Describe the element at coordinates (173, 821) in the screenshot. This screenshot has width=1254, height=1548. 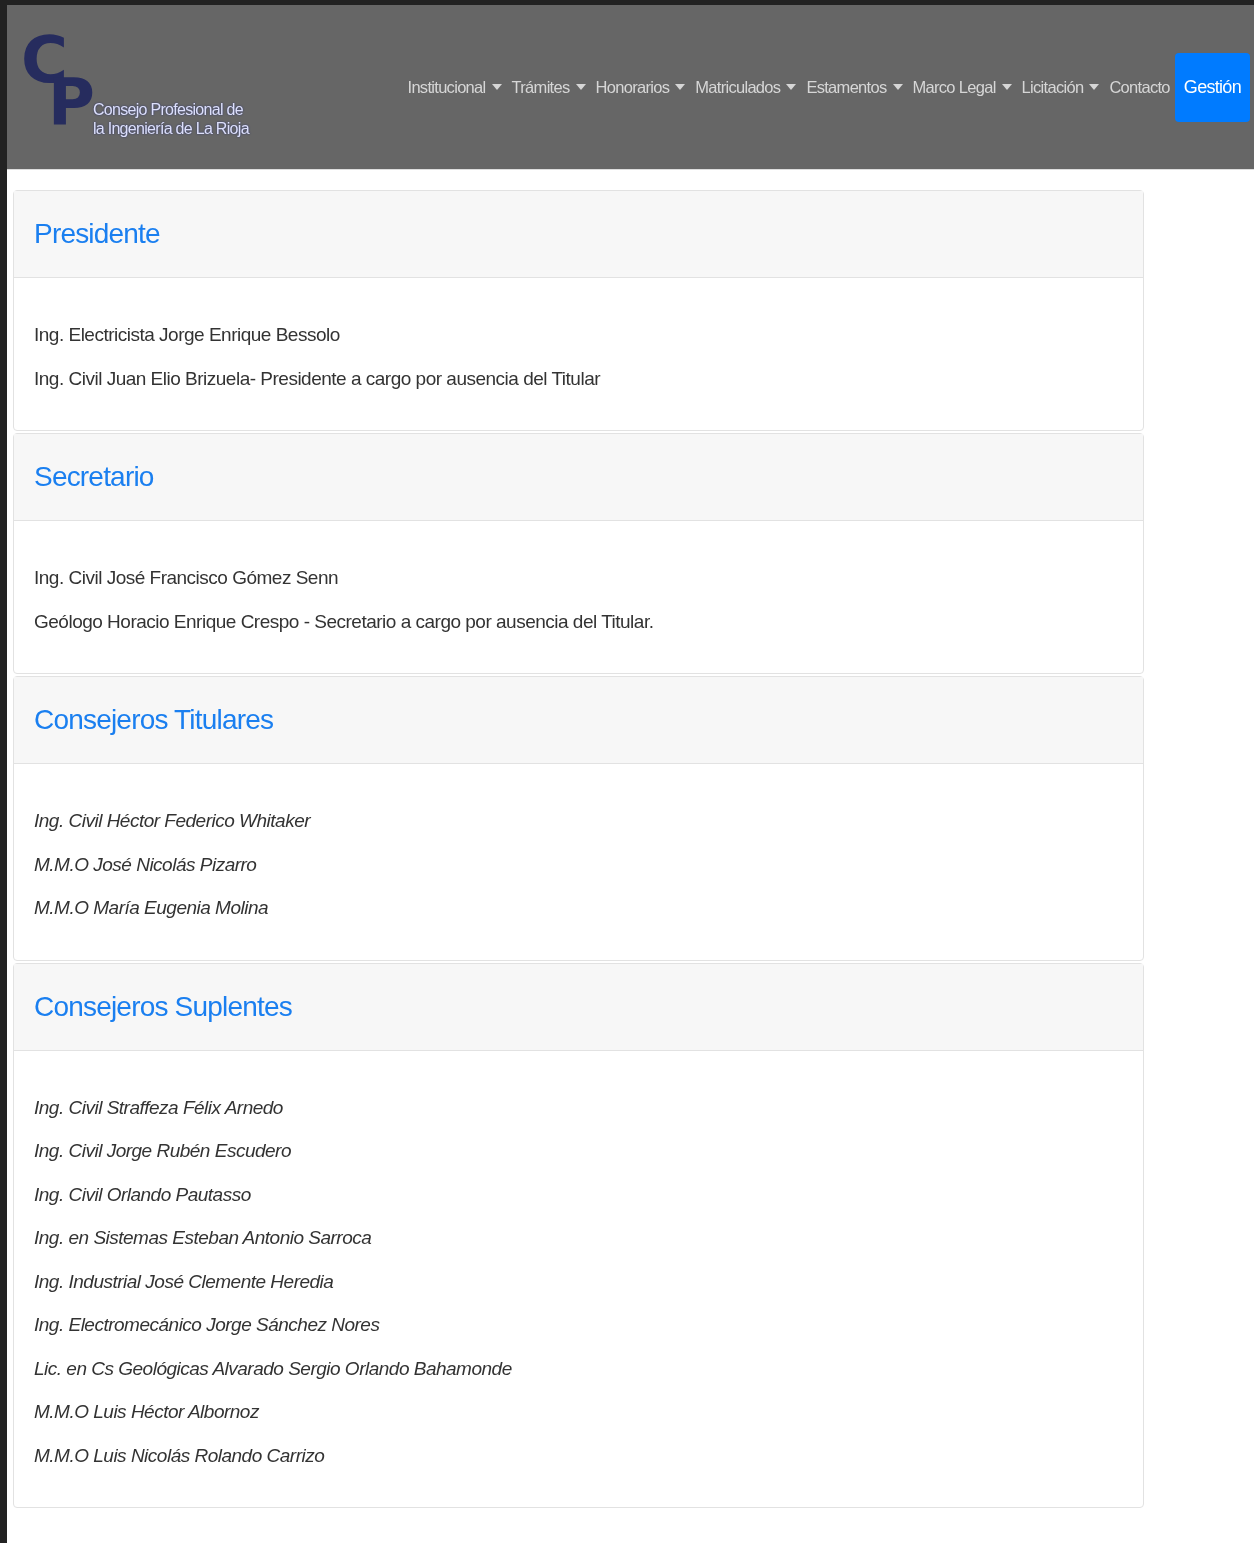
I see `member-name: Ing. Civil Héctor Federico Whitaker` at that location.